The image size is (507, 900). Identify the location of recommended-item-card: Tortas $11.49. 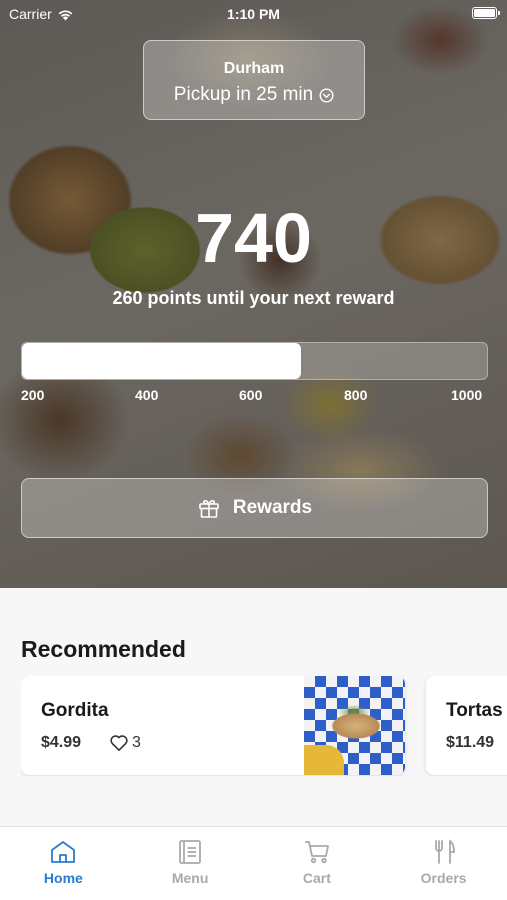
(466, 725).